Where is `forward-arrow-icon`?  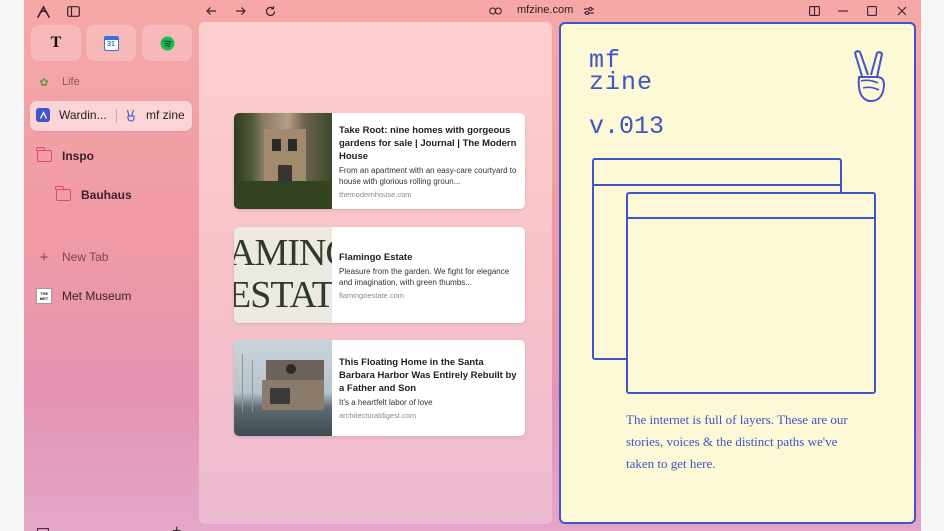
forward-arrow-icon is located at coordinates (241, 11).